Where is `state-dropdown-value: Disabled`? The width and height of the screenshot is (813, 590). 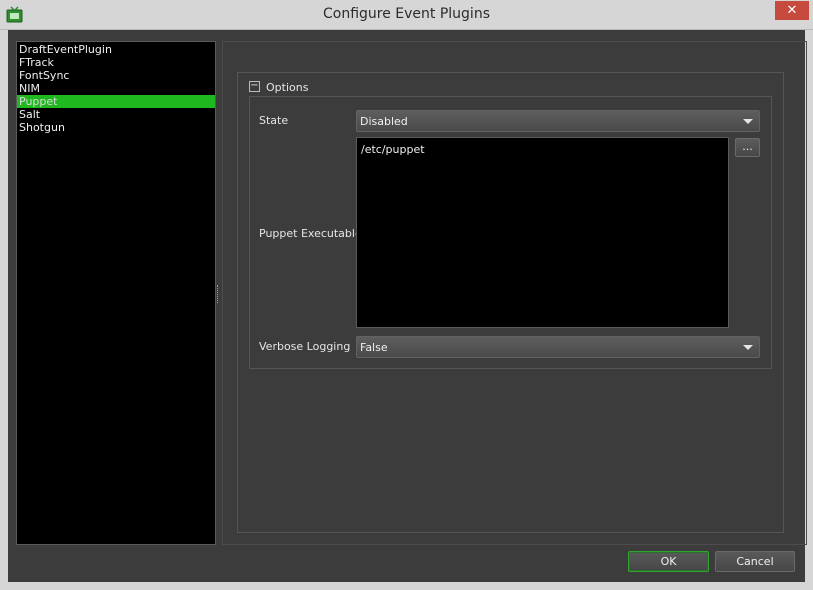
state-dropdown-value: Disabled is located at coordinates (384, 121).